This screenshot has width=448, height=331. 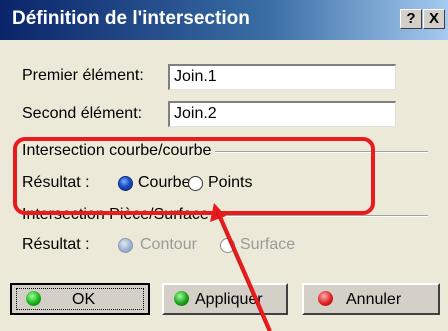 What do you see at coordinates (227, 245) in the screenshot?
I see `part-radio-surface` at bounding box center [227, 245].